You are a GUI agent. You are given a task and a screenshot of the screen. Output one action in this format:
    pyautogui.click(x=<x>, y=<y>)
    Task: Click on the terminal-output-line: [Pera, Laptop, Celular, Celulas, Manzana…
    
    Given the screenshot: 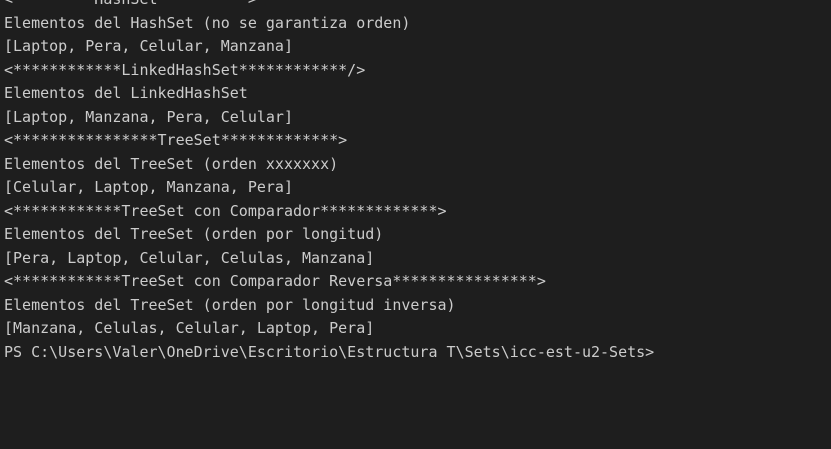 What is the action you would take?
    pyautogui.click(x=189, y=257)
    